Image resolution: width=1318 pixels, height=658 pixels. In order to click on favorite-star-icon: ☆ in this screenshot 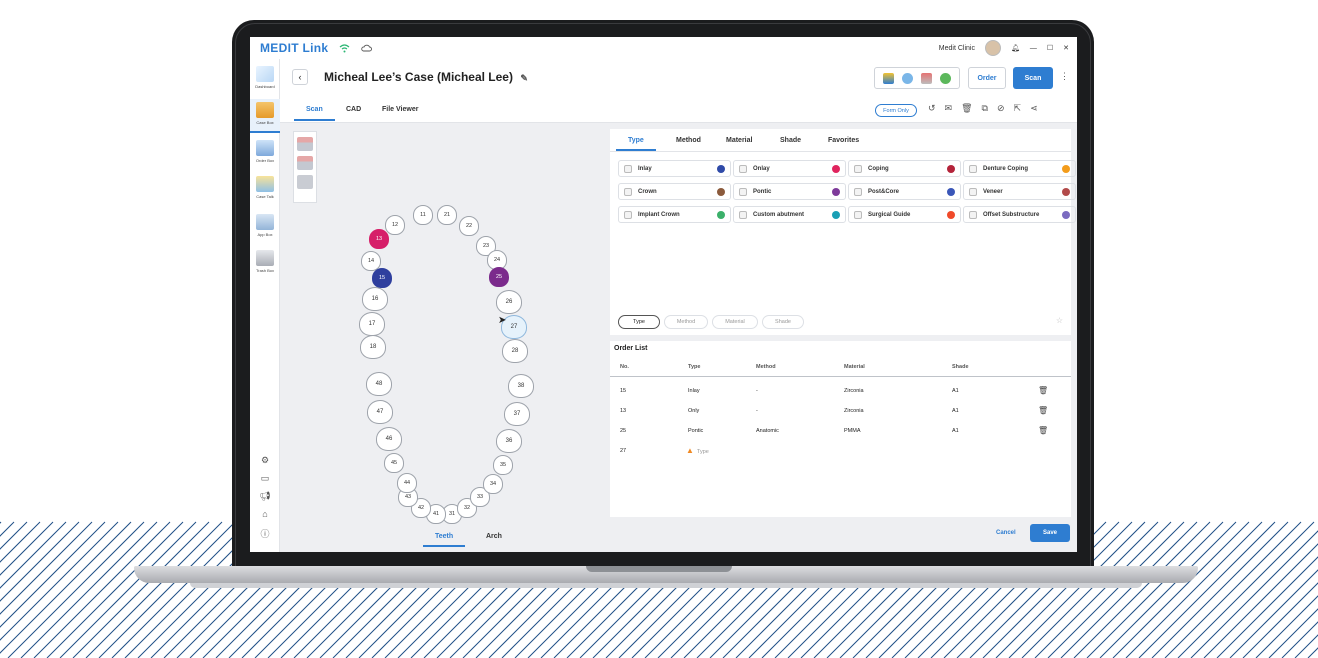, I will do `click(1059, 320)`.